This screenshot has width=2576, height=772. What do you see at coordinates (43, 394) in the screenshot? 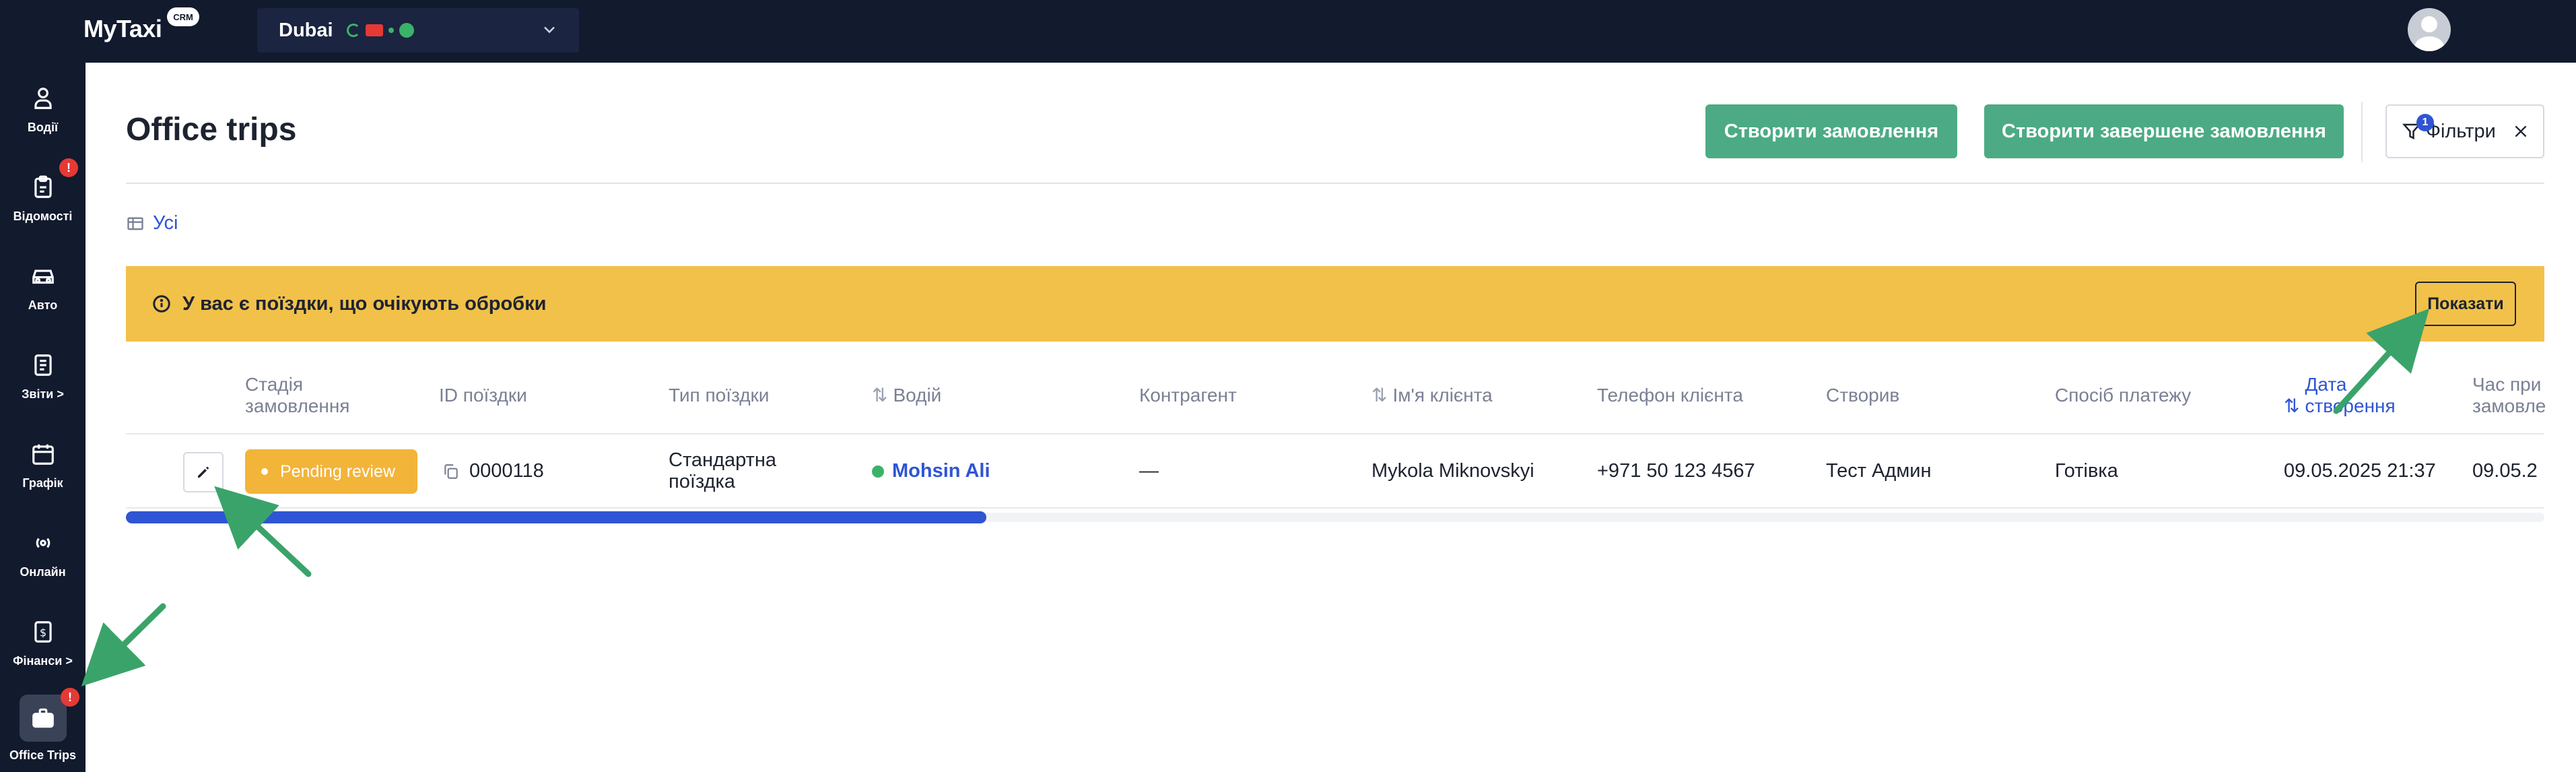
I see `sidebar-item-label: Звіти >` at bounding box center [43, 394].